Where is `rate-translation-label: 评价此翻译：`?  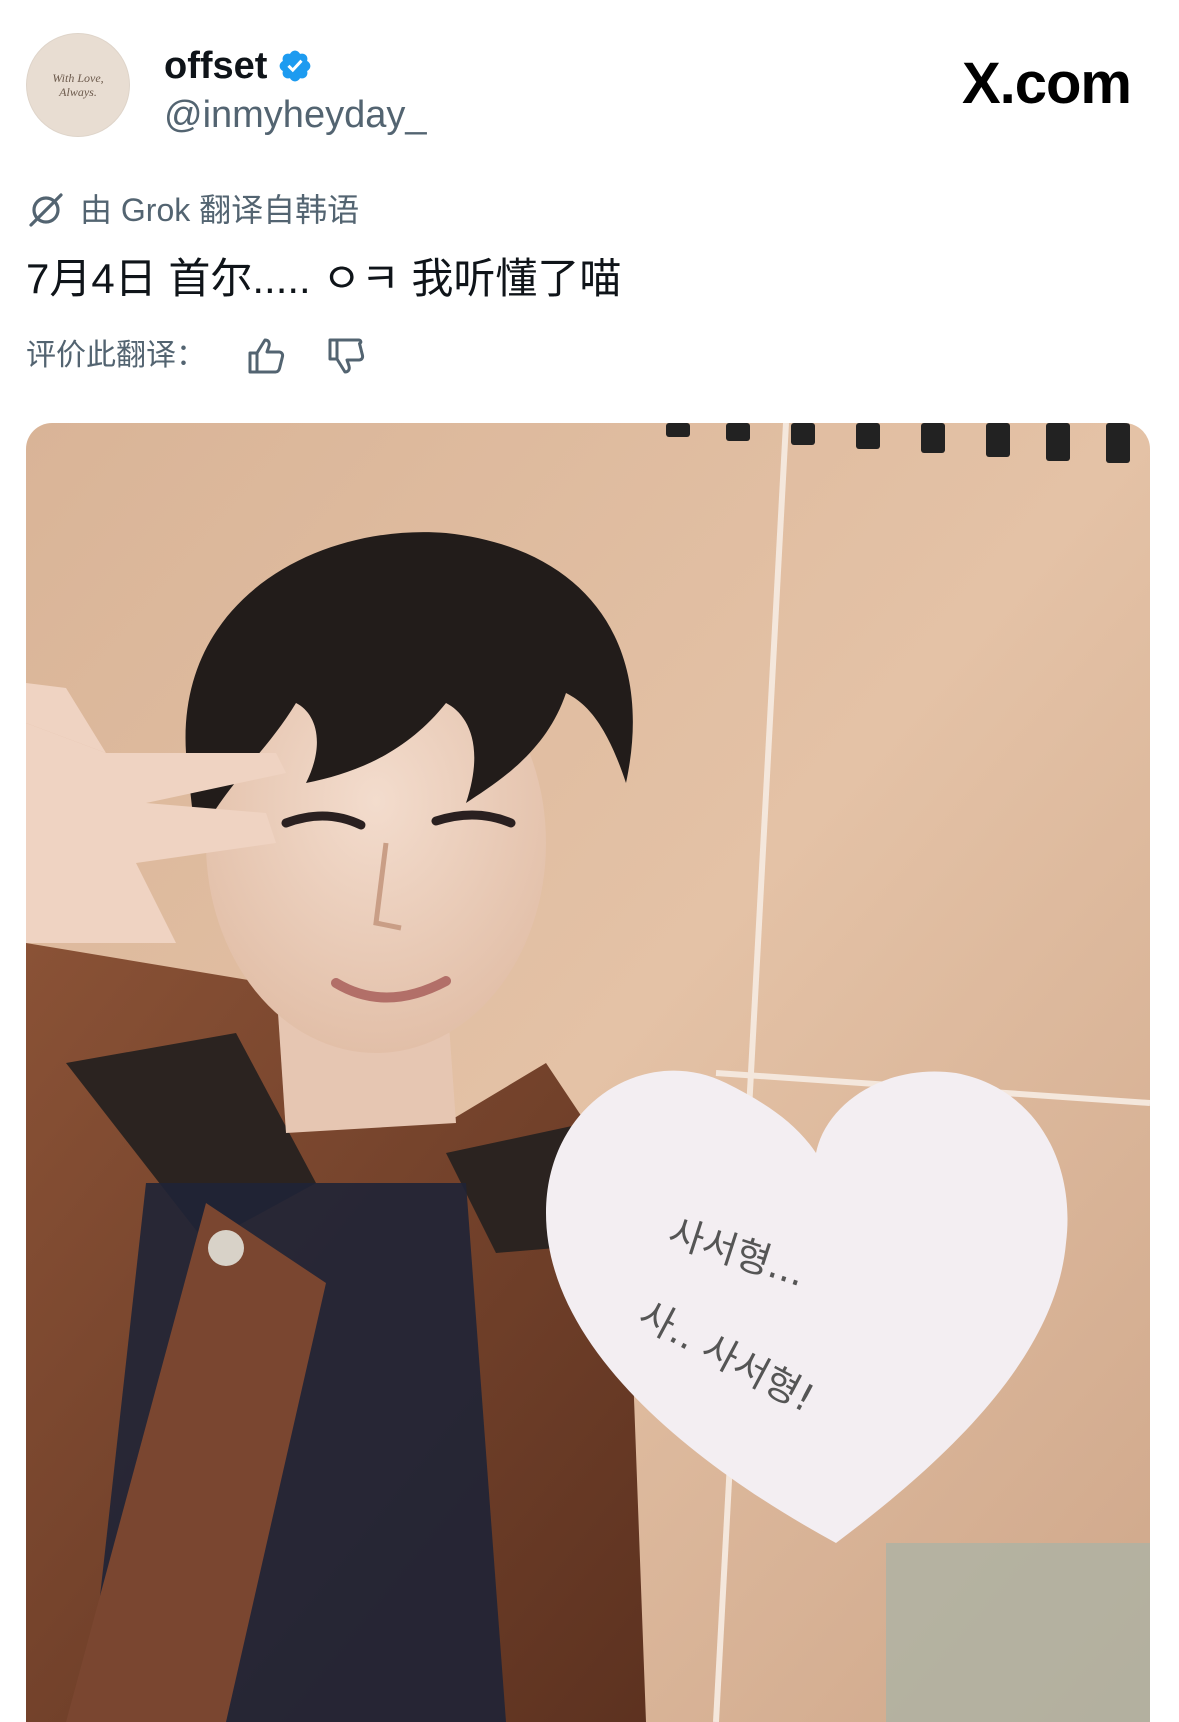
rate-translation-label: 评价此翻译： is located at coordinates (116, 355).